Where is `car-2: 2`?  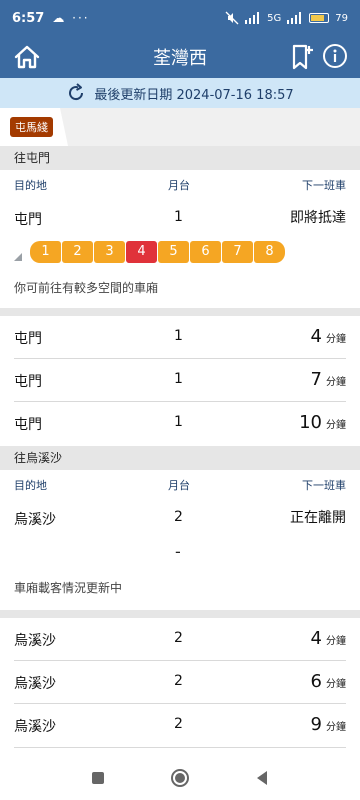
car-2: 2 is located at coordinates (77, 252).